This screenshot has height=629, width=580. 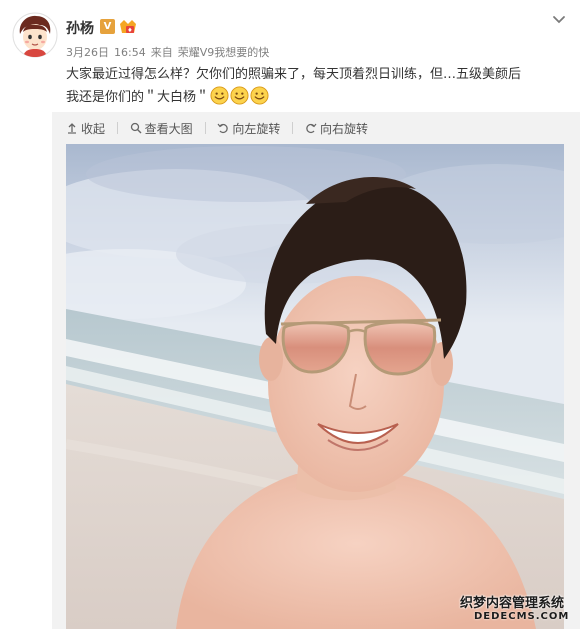 What do you see at coordinates (107, 26) in the screenshot?
I see `vip-badge: V` at bounding box center [107, 26].